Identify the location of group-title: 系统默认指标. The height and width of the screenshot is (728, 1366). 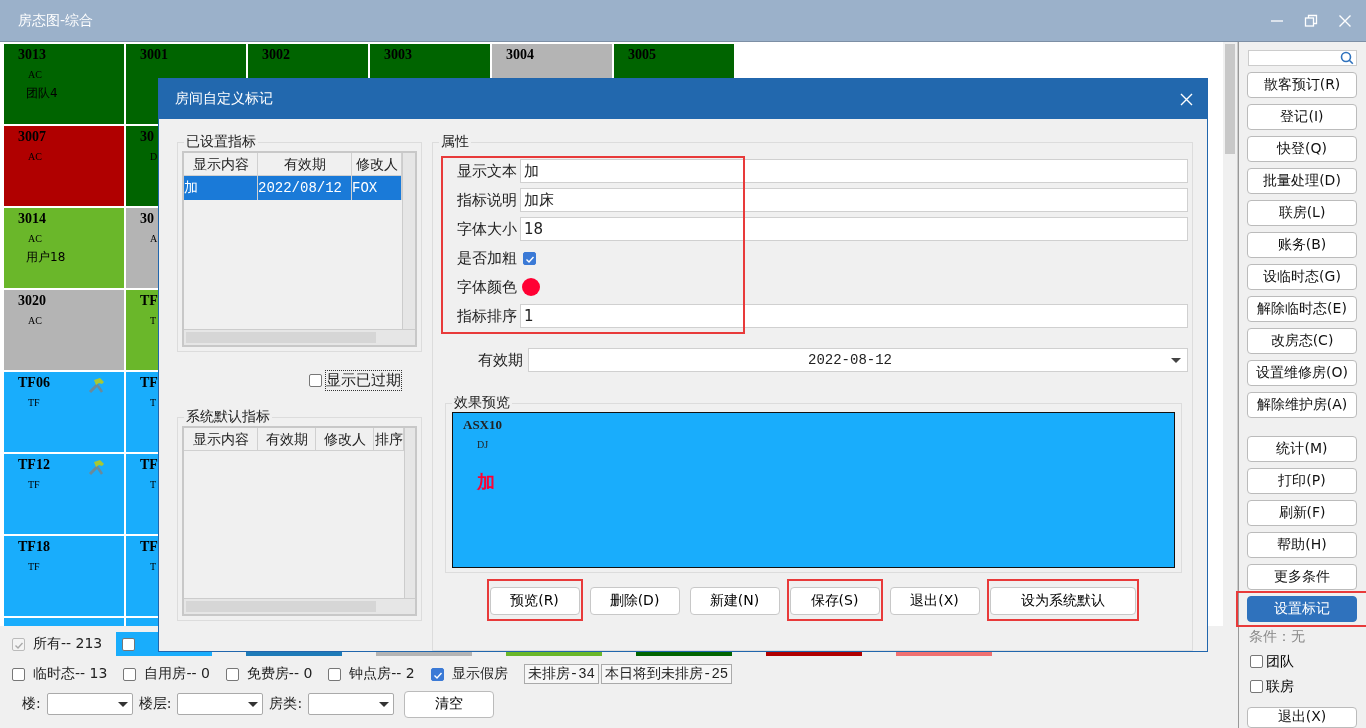
(228, 417).